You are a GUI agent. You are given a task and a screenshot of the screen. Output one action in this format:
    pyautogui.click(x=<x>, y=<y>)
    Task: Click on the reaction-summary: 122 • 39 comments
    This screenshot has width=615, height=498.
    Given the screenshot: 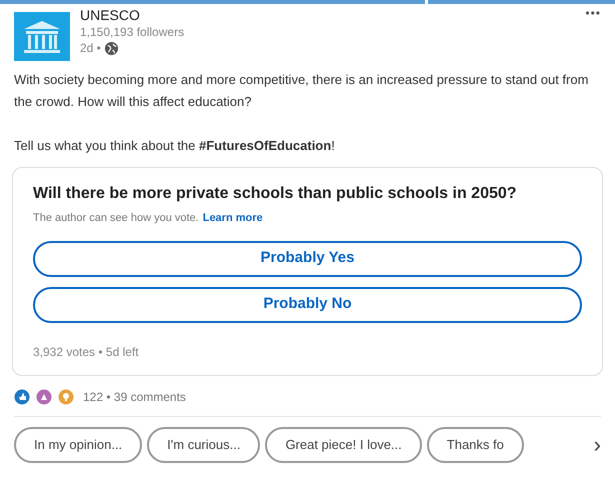 What is the action you would take?
    pyautogui.click(x=134, y=397)
    